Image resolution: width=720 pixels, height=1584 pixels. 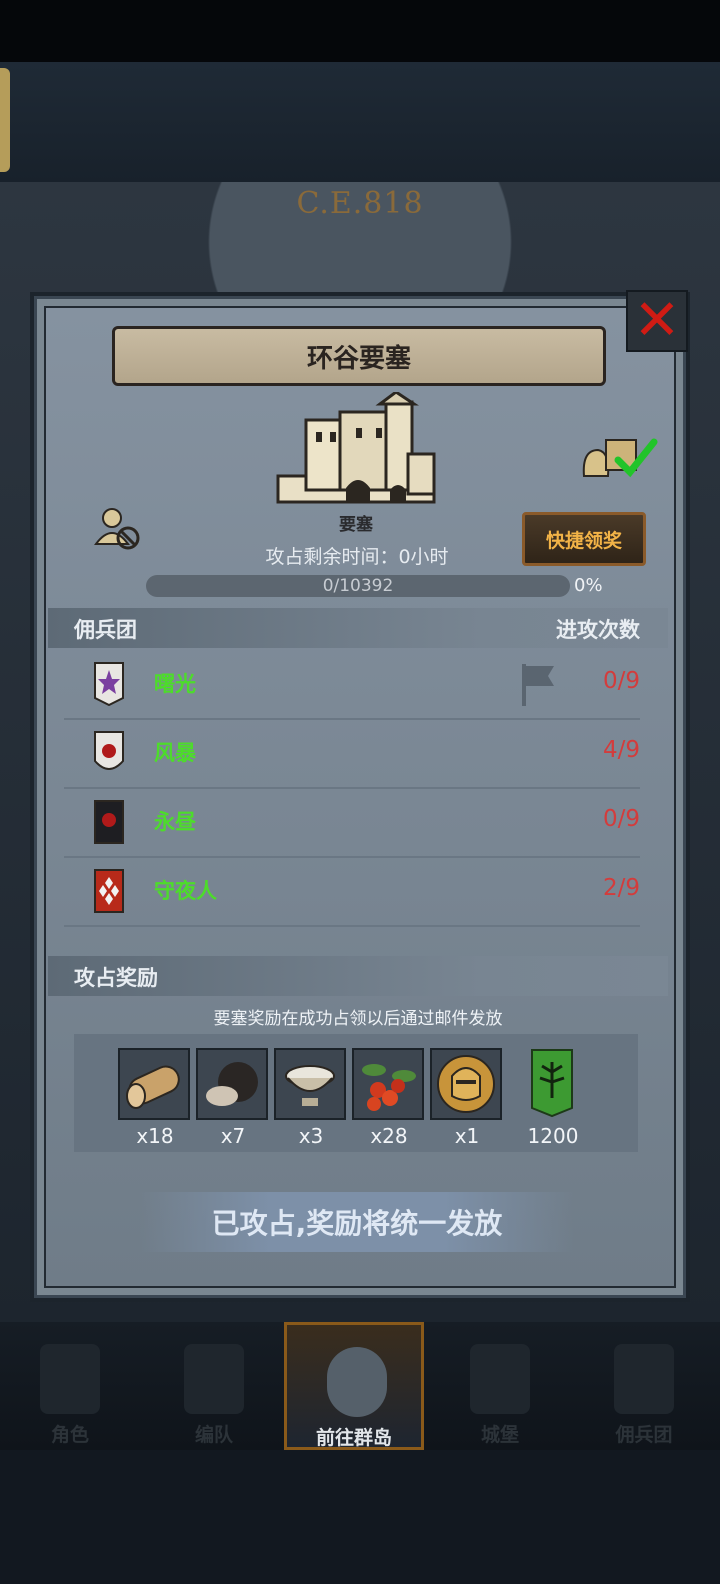 I want to click on occupant-none-icon, so click(x=118, y=529).